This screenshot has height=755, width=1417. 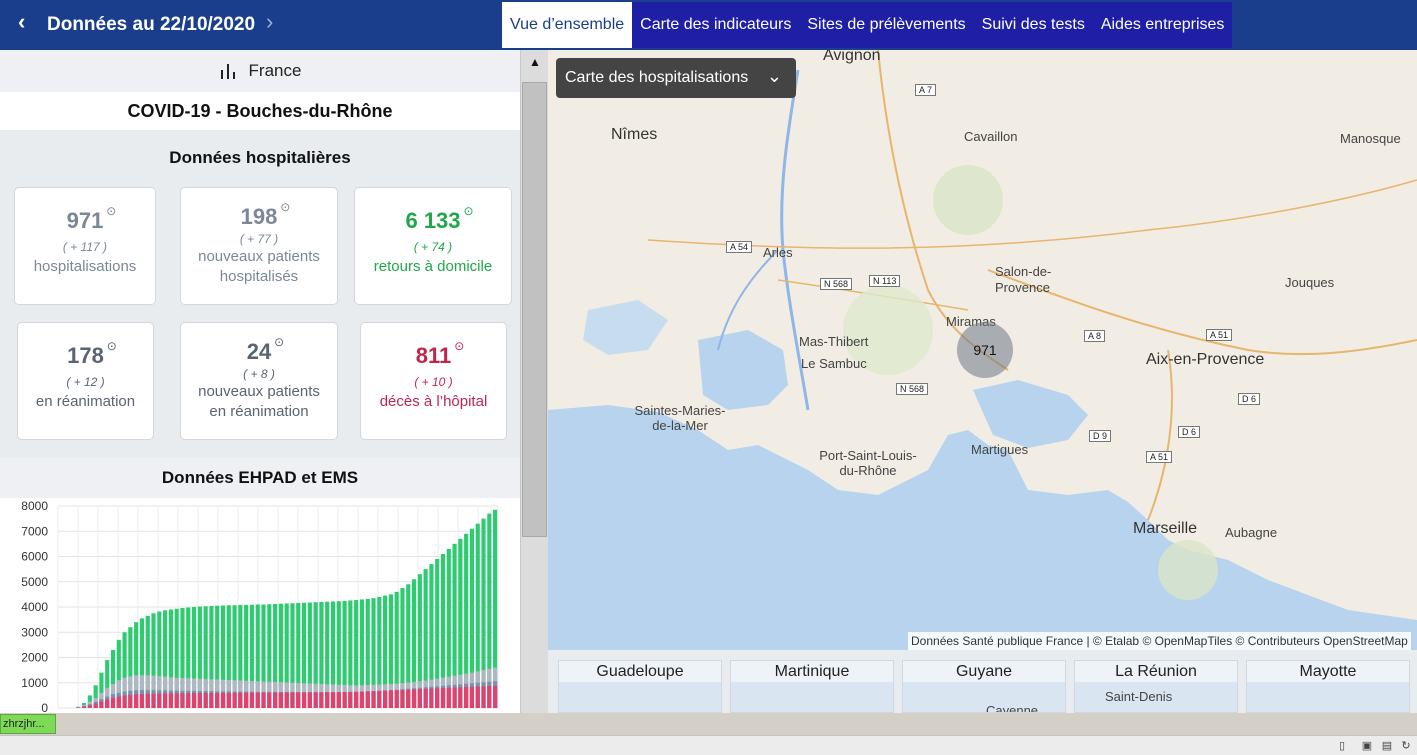 I want to click on tab-overview: Vue d’ensemble, so click(x=567, y=25).